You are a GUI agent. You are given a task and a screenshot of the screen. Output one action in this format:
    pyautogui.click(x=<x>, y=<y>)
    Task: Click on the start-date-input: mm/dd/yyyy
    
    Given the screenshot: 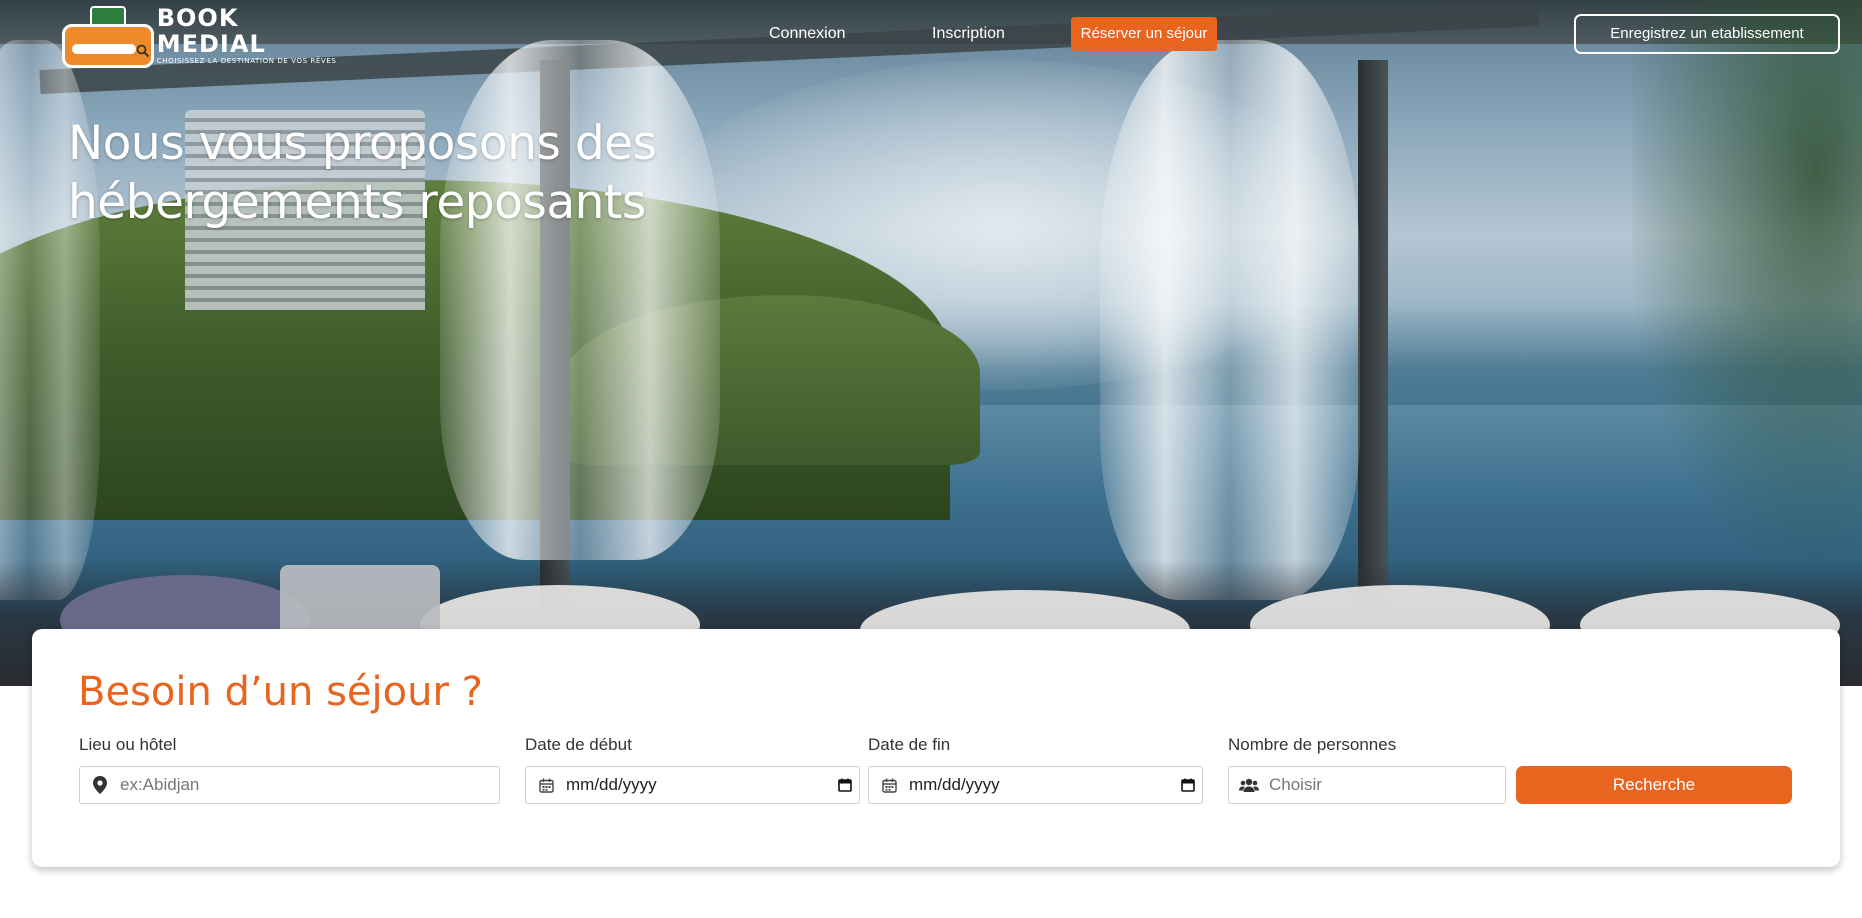 What is the action you would take?
    pyautogui.click(x=692, y=785)
    